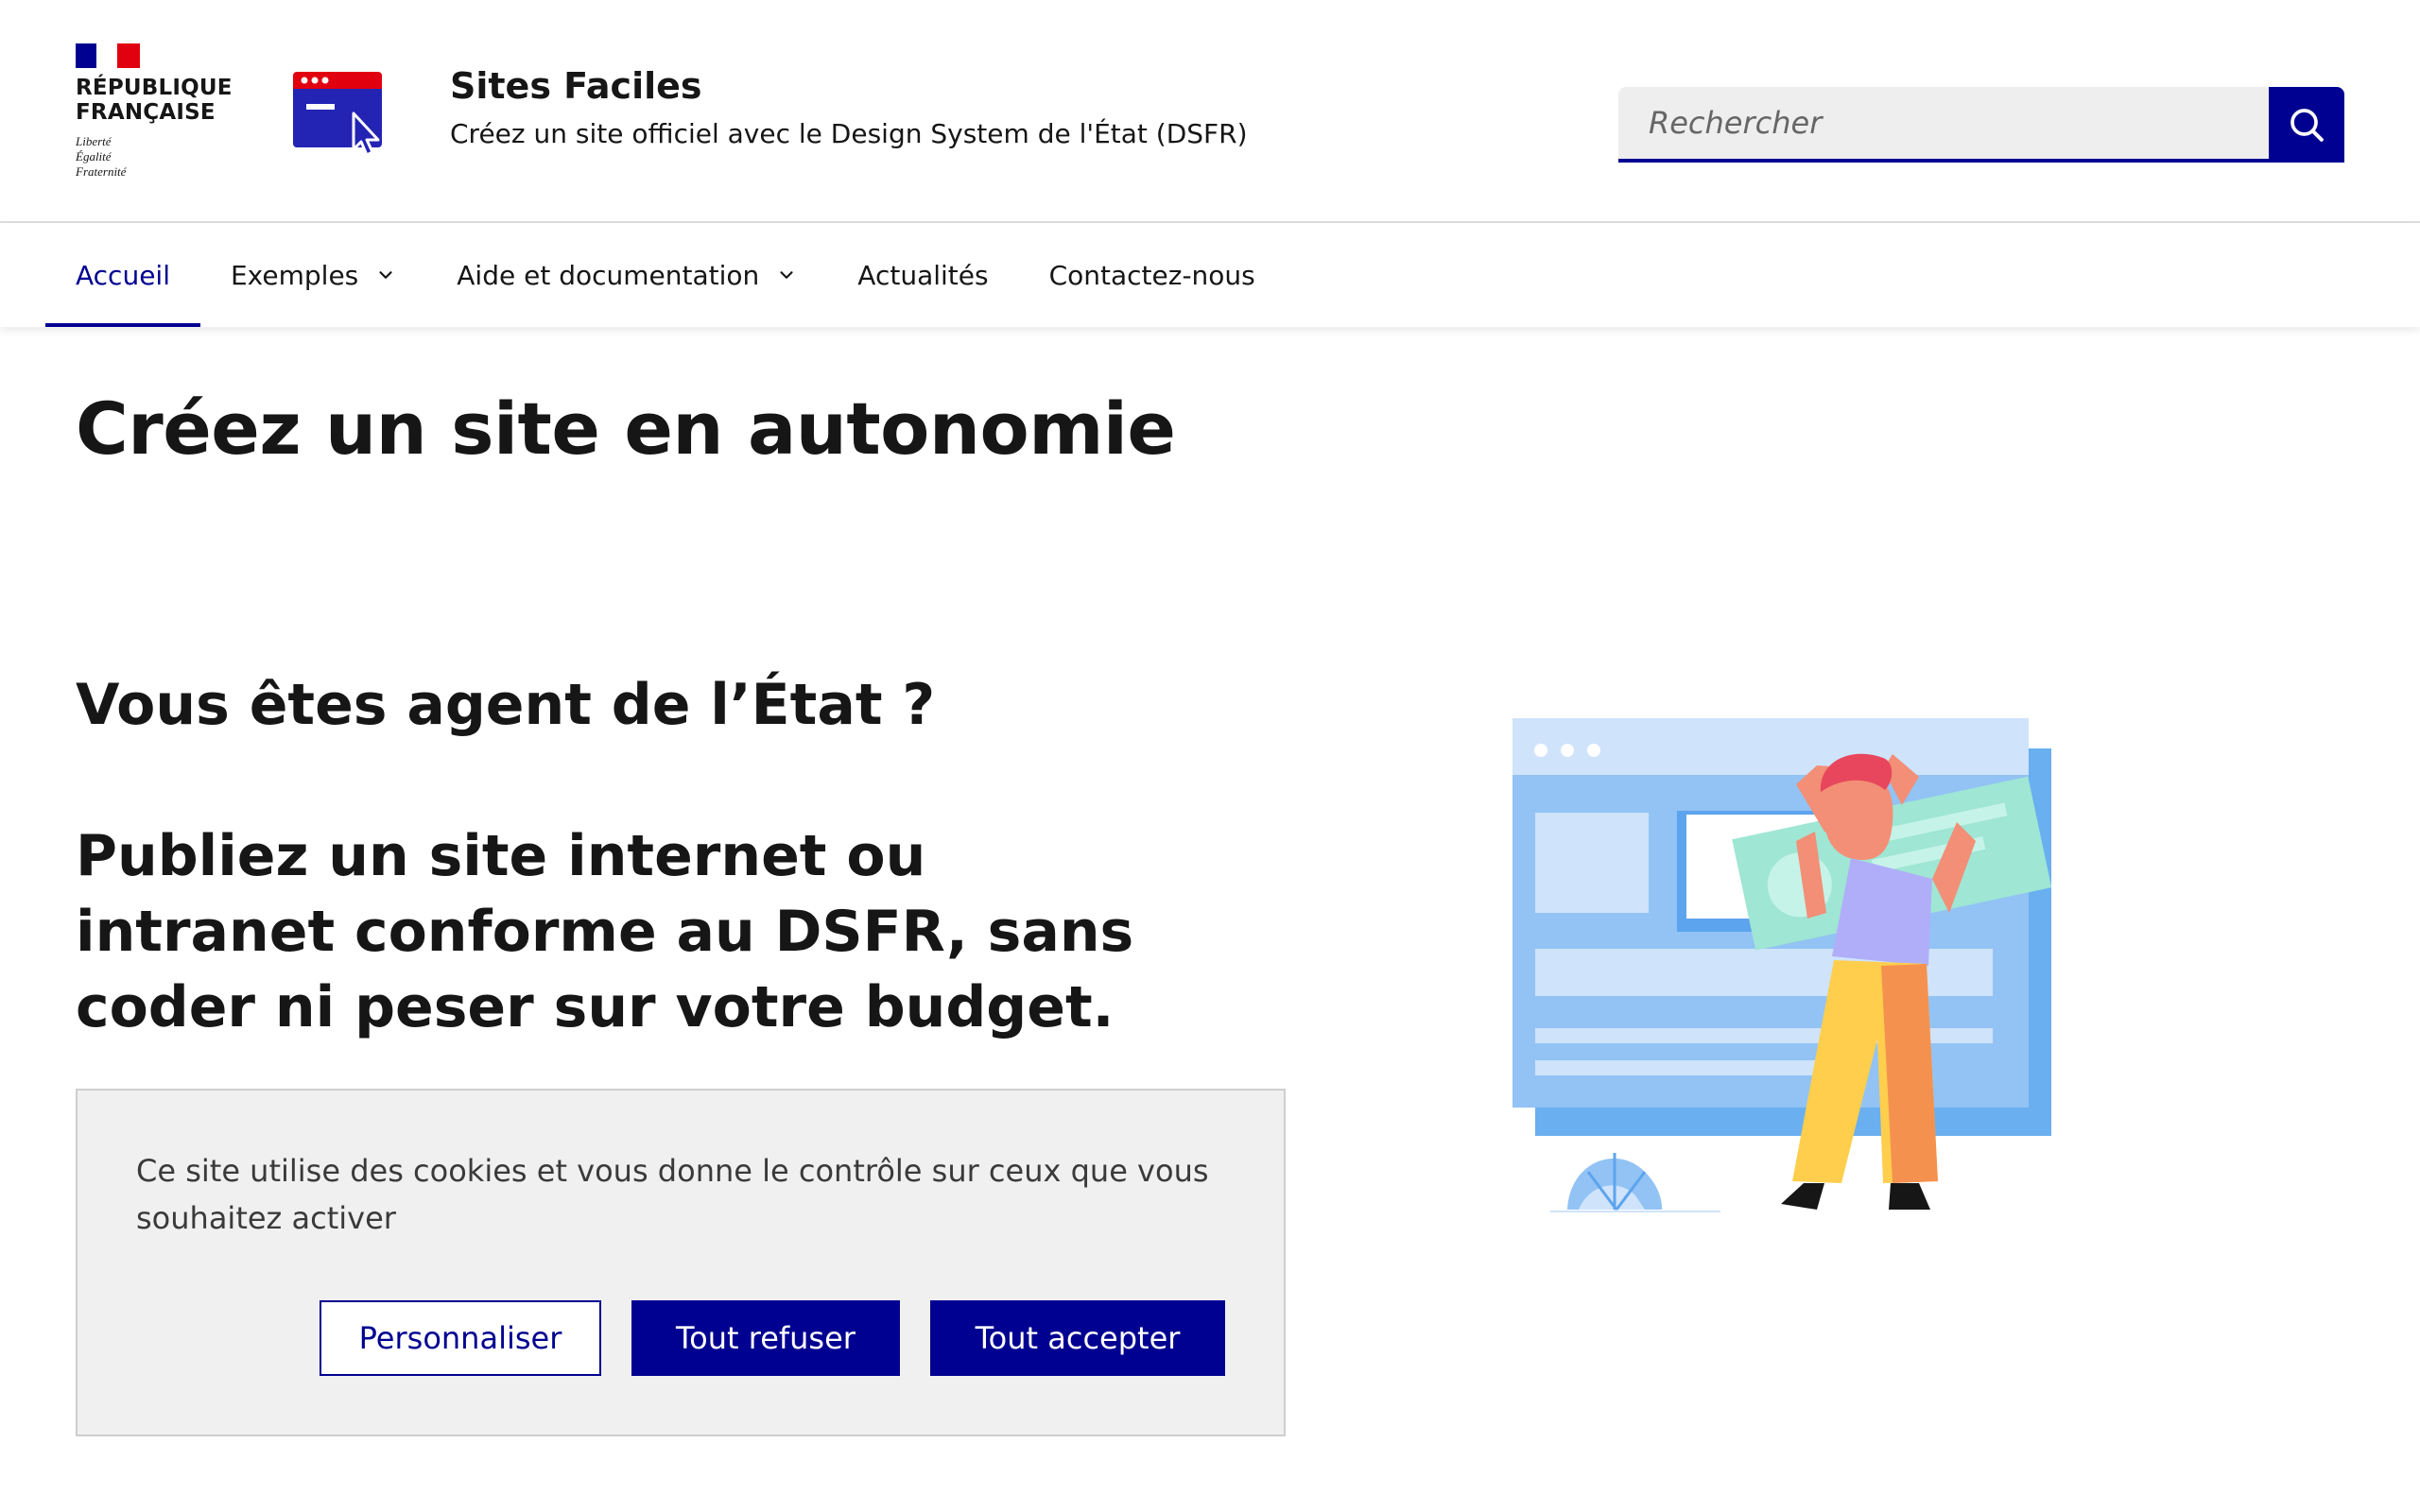 The height and width of the screenshot is (1512, 2420). What do you see at coordinates (101, 171) in the screenshot?
I see `motto-fraternite: Fraternité` at bounding box center [101, 171].